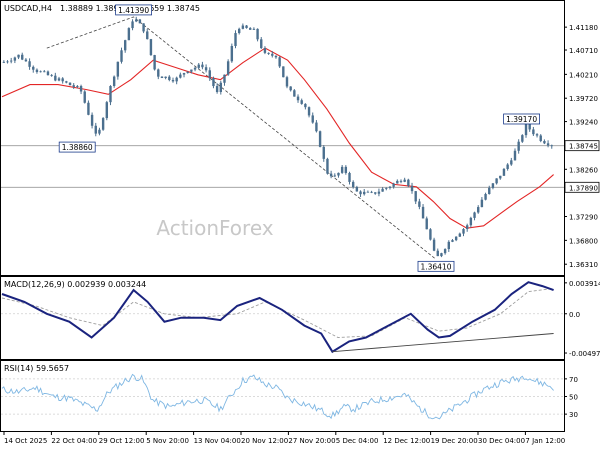 This screenshot has height=450, width=600. Describe the element at coordinates (583, 241) in the screenshot. I see `price-y-tick-label: 1.36800` at that location.